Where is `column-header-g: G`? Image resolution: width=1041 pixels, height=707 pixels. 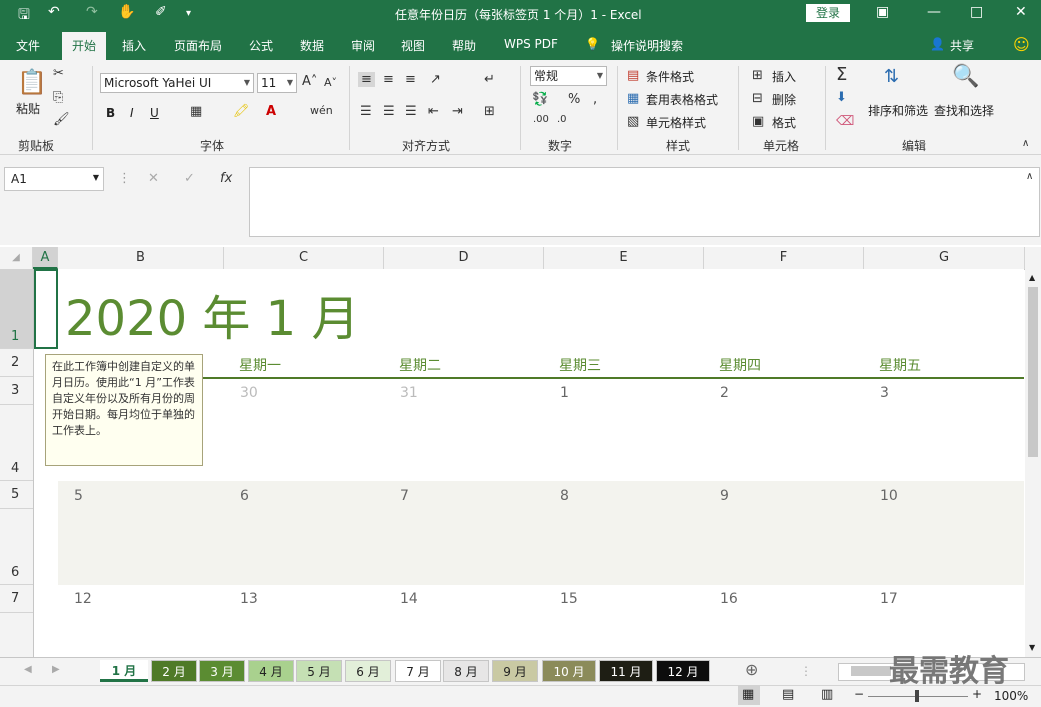
column-header-g: G is located at coordinates (944, 258).